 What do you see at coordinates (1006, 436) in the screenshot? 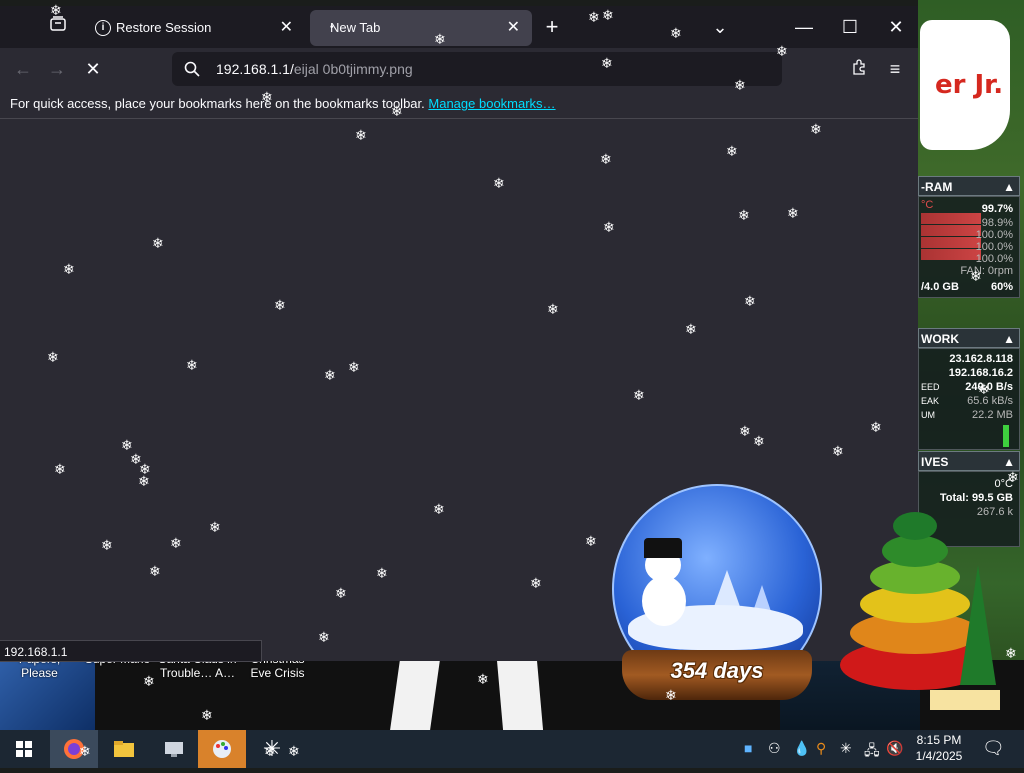
I see `network-activity-graph` at bounding box center [1006, 436].